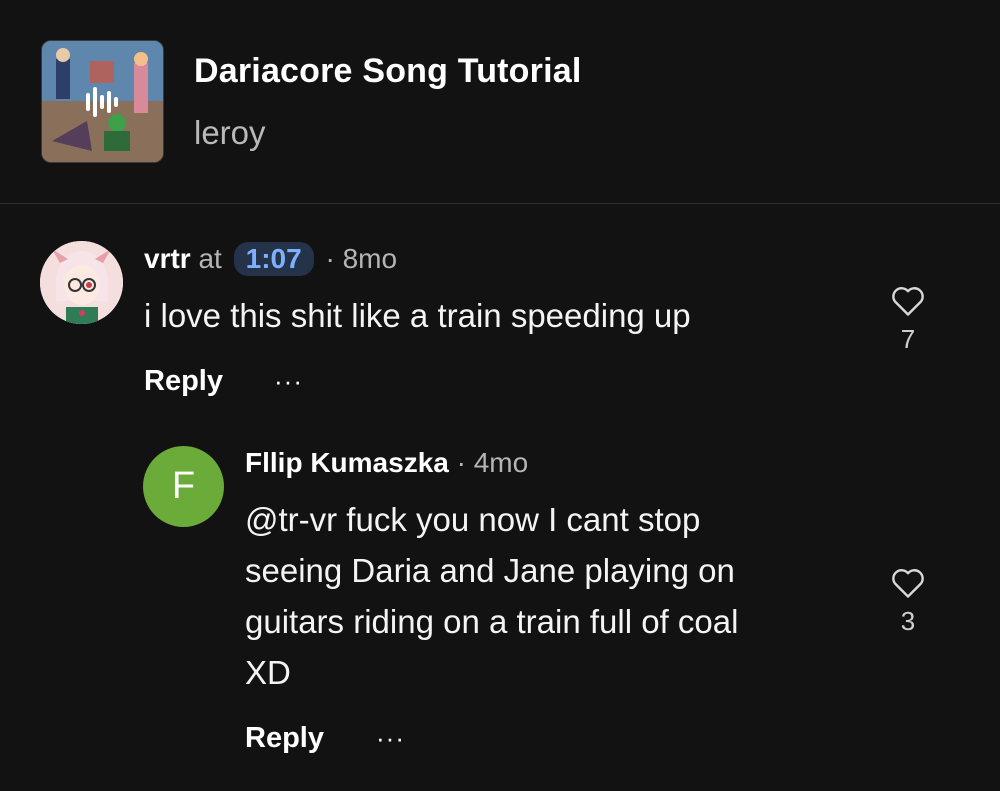 This screenshot has width=1000, height=791. I want to click on like-button: 7, so click(908, 319).